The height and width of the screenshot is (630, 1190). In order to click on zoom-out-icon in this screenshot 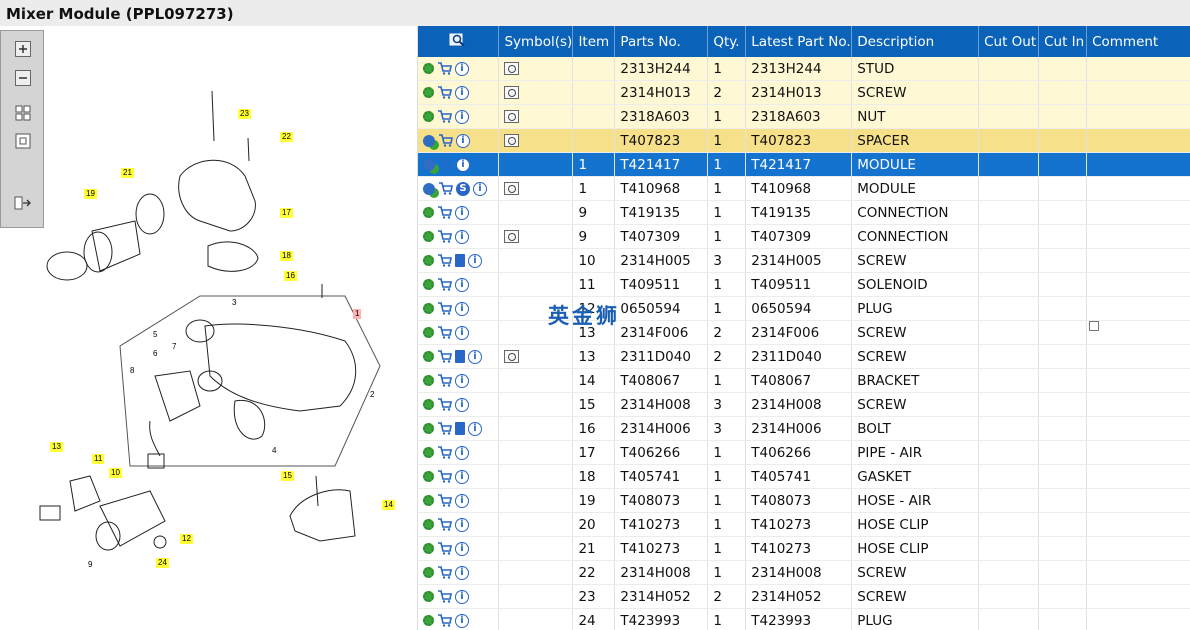, I will do `click(23, 78)`.